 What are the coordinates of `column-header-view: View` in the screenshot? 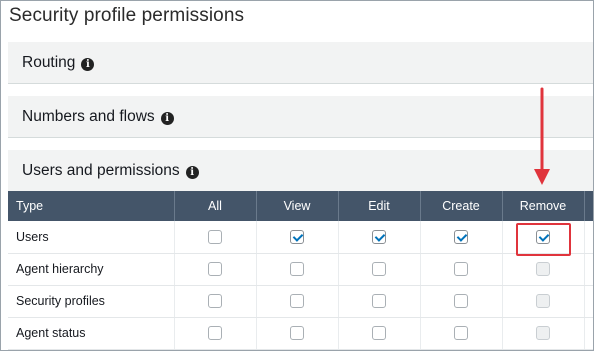 It's located at (297, 206).